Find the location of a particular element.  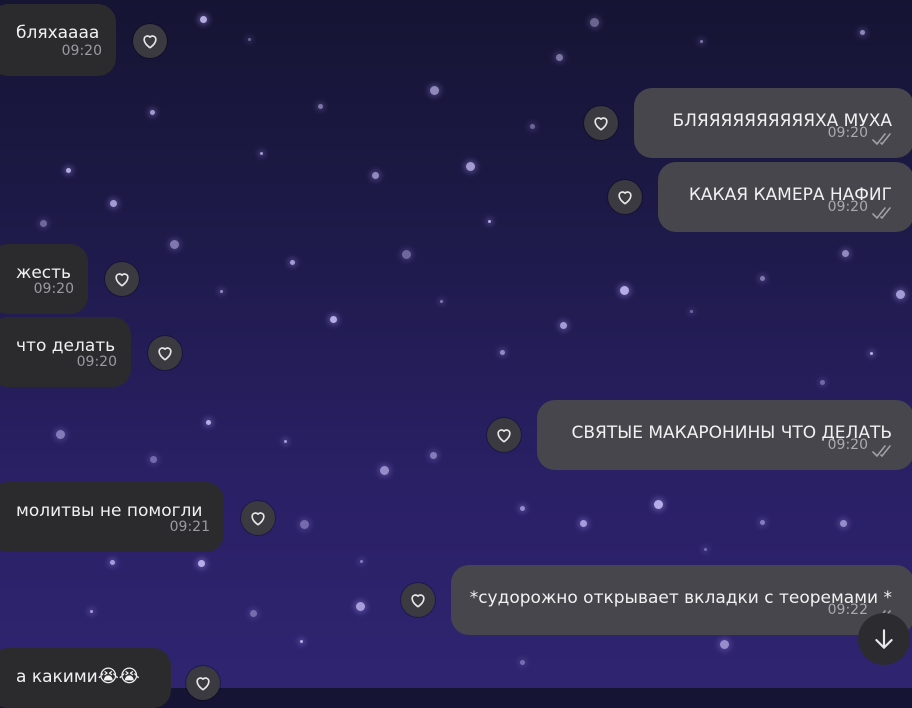

message-time: 09:22 is located at coordinates (847, 610).